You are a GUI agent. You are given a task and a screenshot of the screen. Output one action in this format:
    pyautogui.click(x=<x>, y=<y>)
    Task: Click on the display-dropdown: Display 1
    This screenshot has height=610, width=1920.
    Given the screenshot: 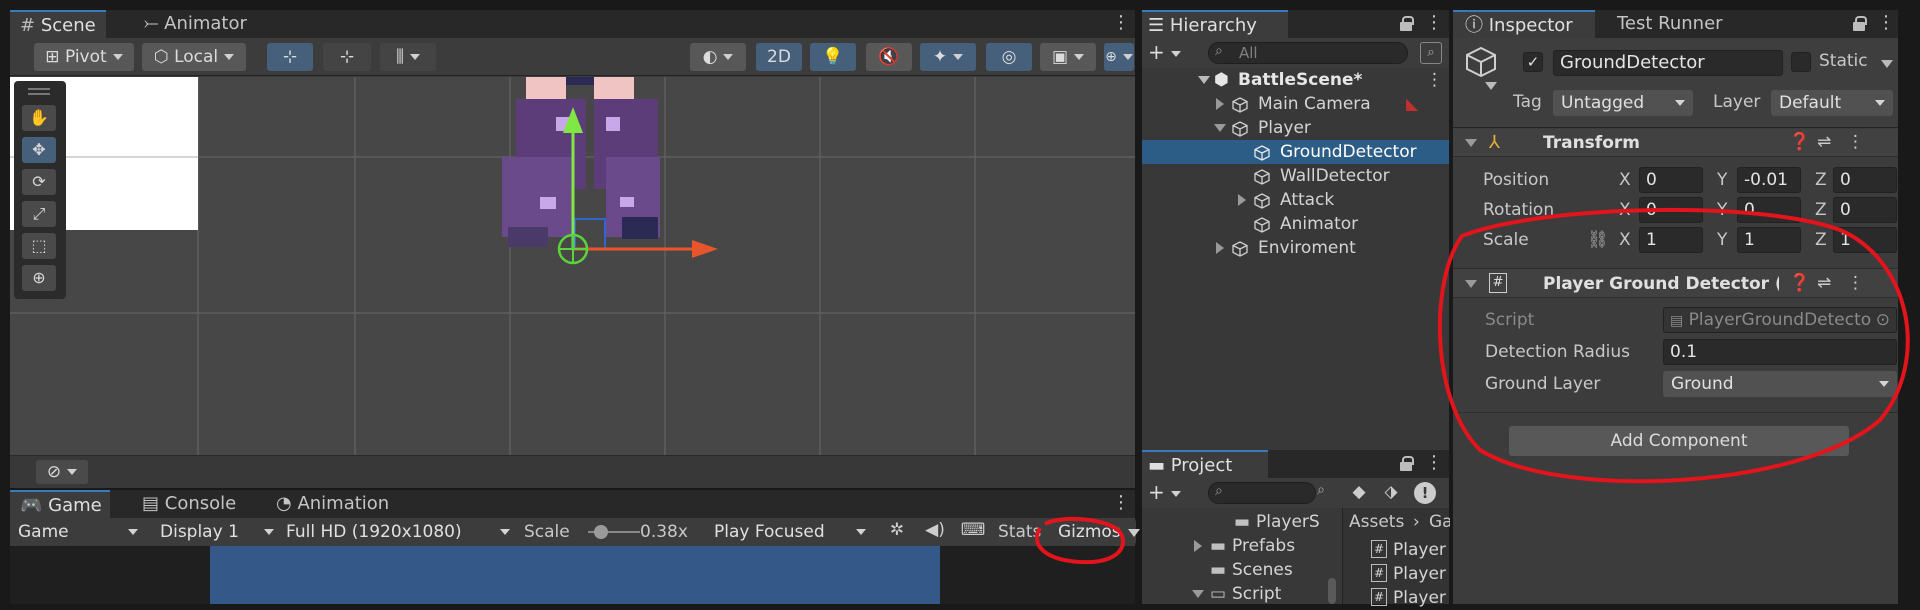 What is the action you would take?
    pyautogui.click(x=217, y=532)
    